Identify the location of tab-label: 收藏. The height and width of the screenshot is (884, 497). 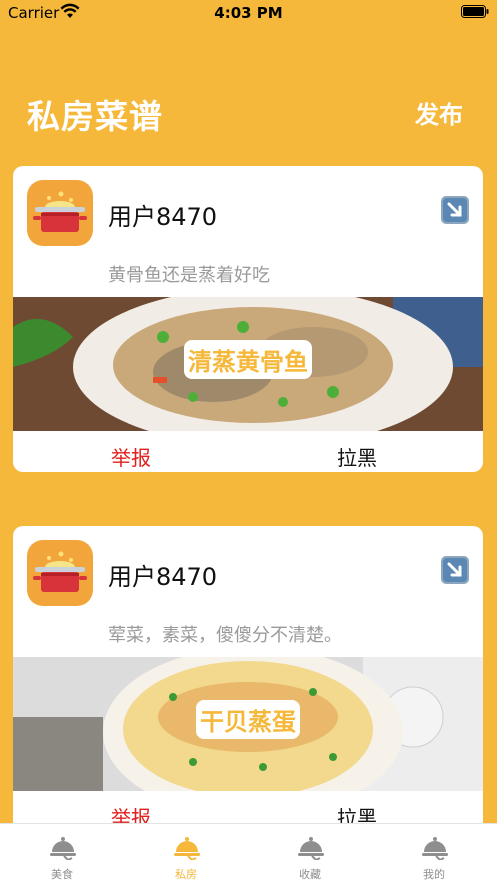
(310, 874).